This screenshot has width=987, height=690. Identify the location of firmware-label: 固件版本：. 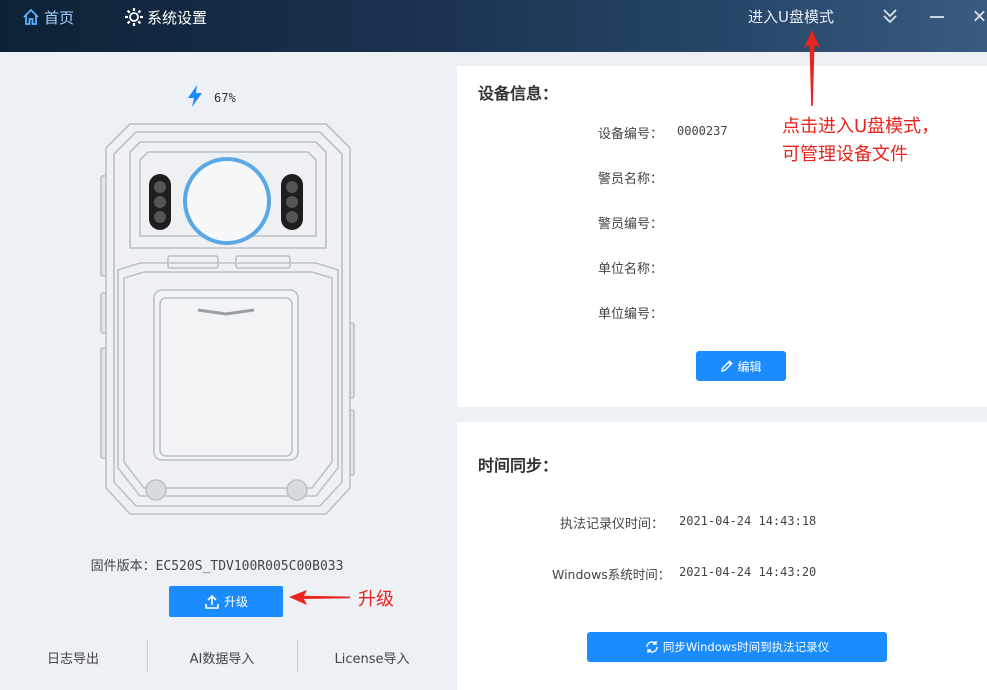
(123, 566).